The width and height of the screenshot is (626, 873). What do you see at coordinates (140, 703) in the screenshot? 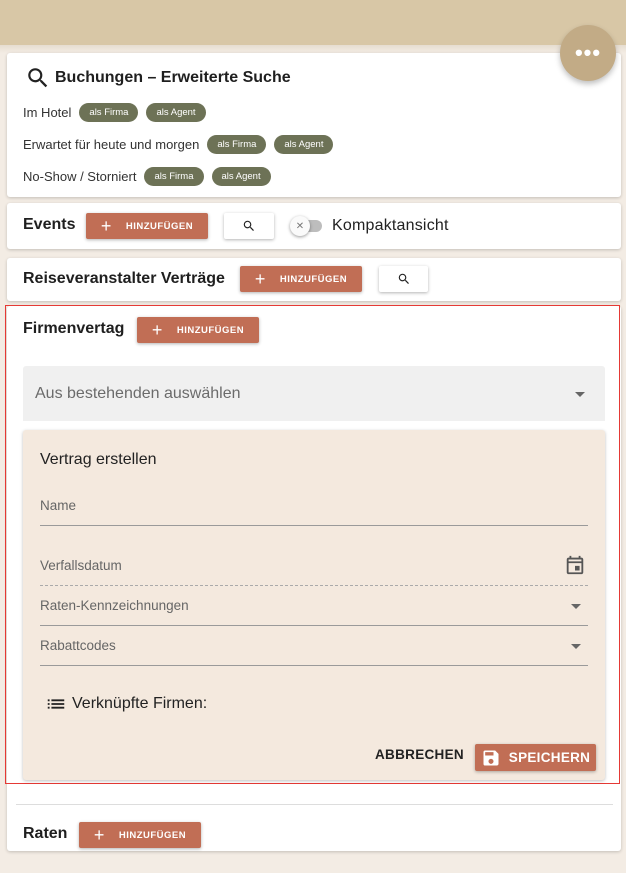
I see `linked-companies-label: Verknüpfte Firmen:` at bounding box center [140, 703].